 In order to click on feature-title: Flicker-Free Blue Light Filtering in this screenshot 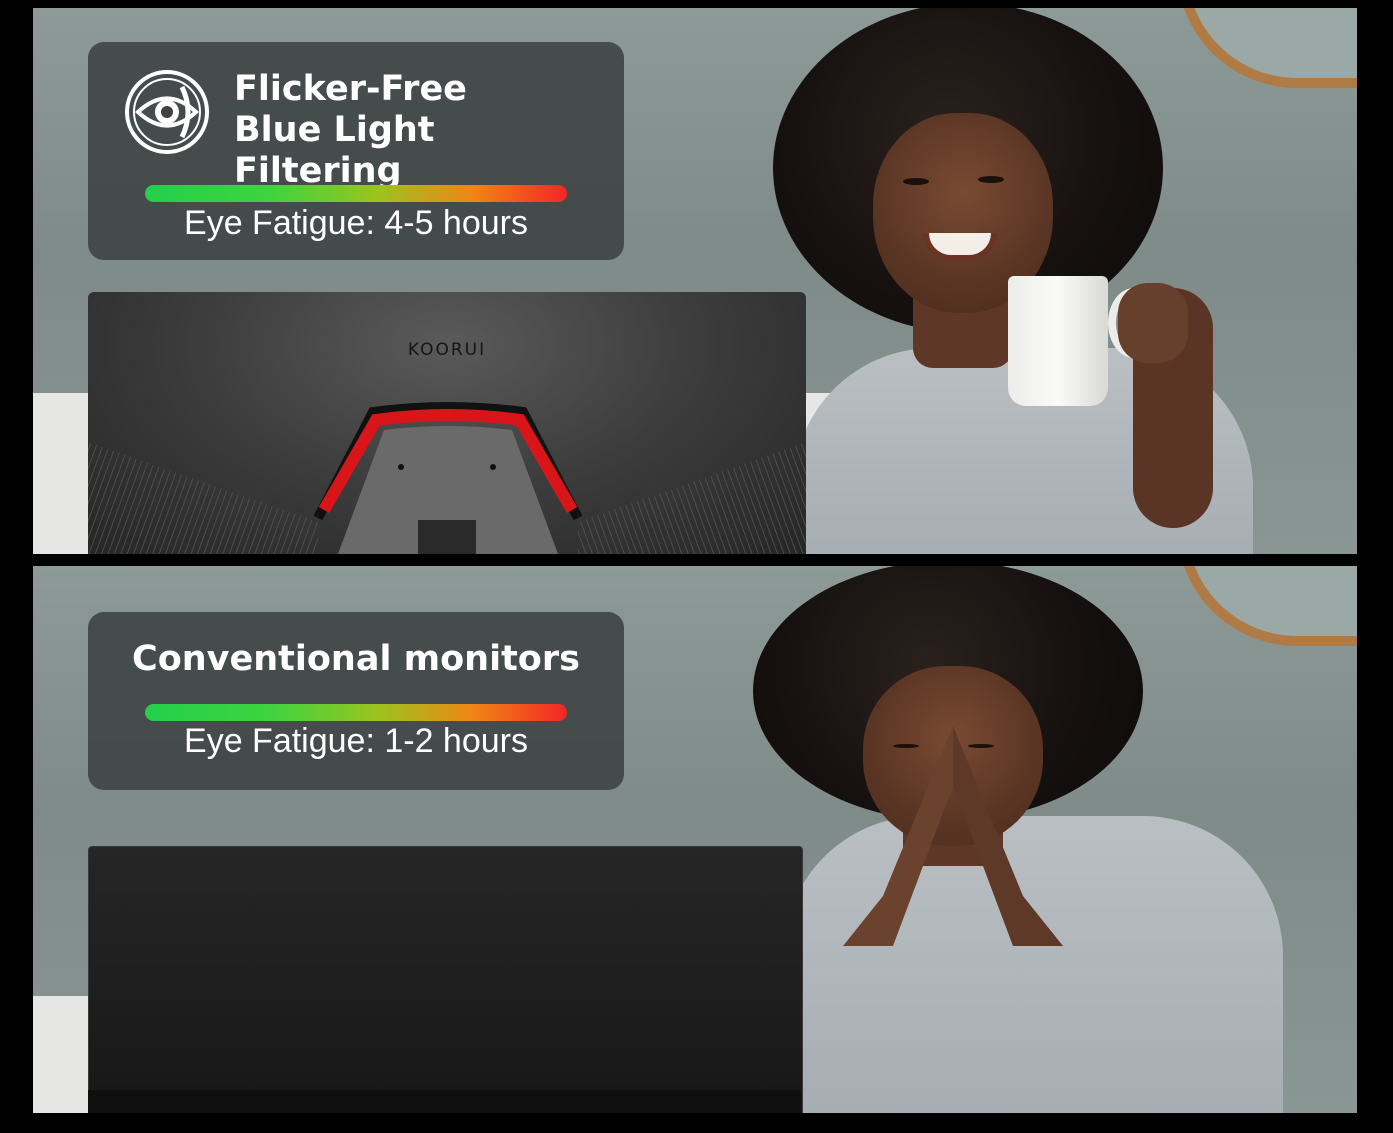, I will do `click(424, 130)`.